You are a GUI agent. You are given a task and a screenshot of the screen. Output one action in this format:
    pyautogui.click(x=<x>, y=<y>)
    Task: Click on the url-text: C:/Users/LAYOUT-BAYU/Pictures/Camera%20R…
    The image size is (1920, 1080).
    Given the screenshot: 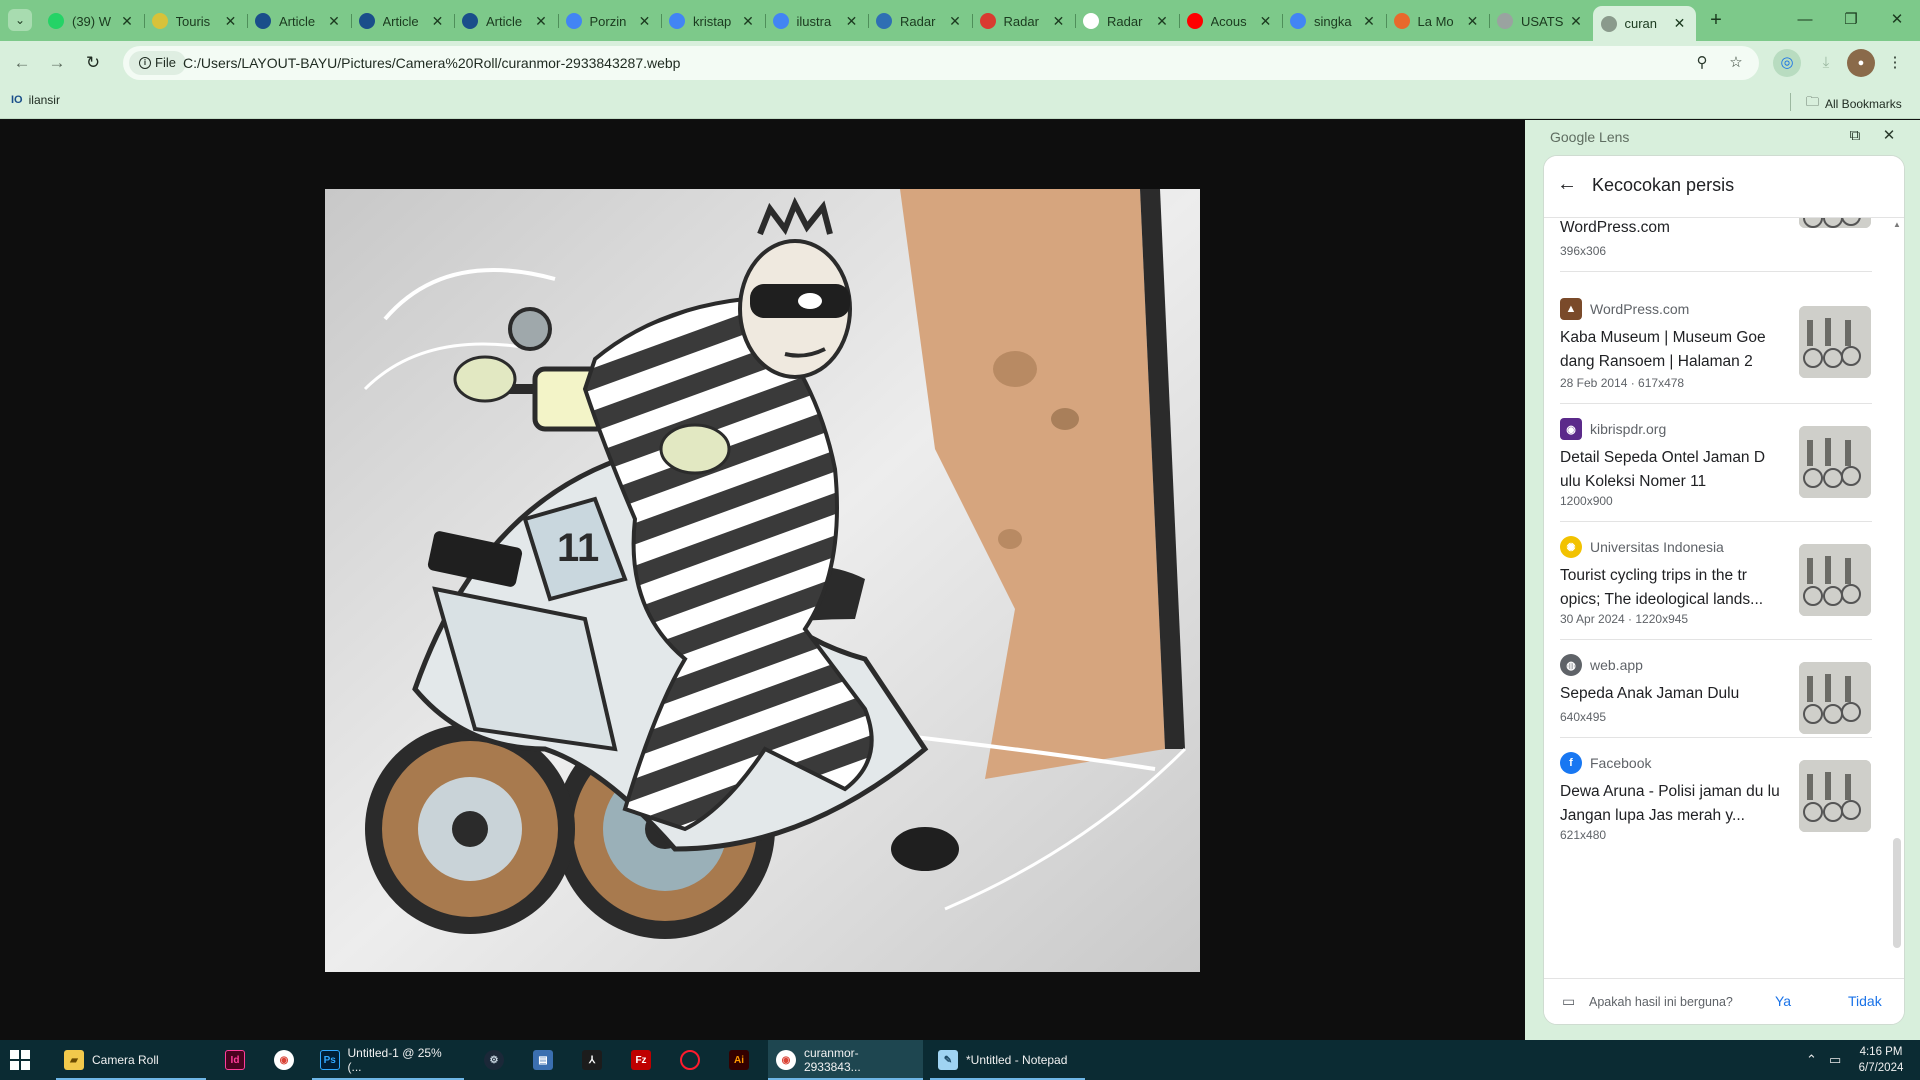 What is the action you would take?
    pyautogui.click(x=431, y=63)
    